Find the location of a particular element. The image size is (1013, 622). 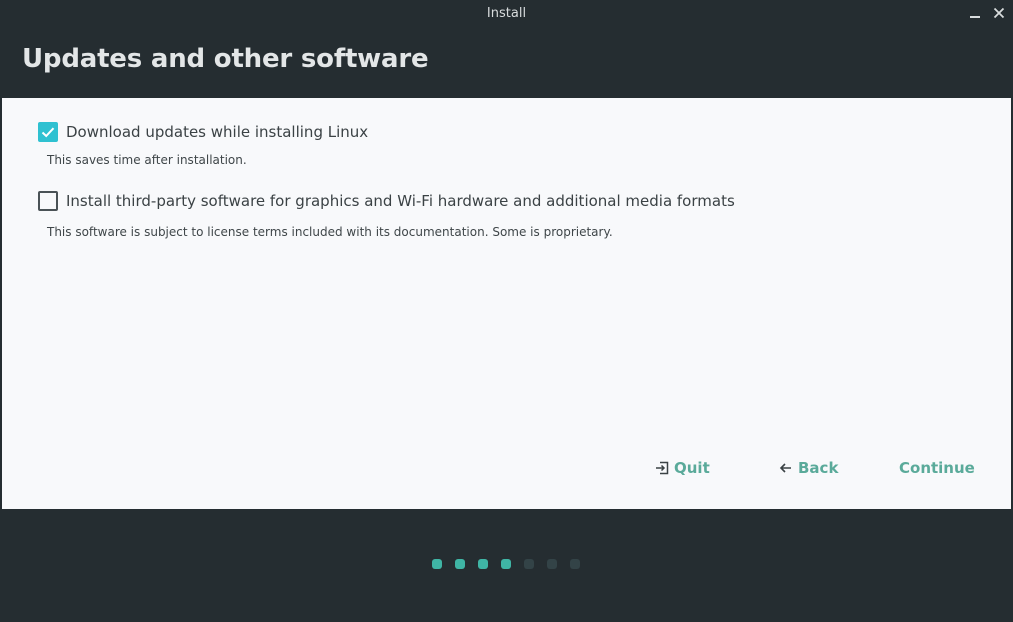

download-updates-option: Download updates while installing Linux is located at coordinates (203, 132).